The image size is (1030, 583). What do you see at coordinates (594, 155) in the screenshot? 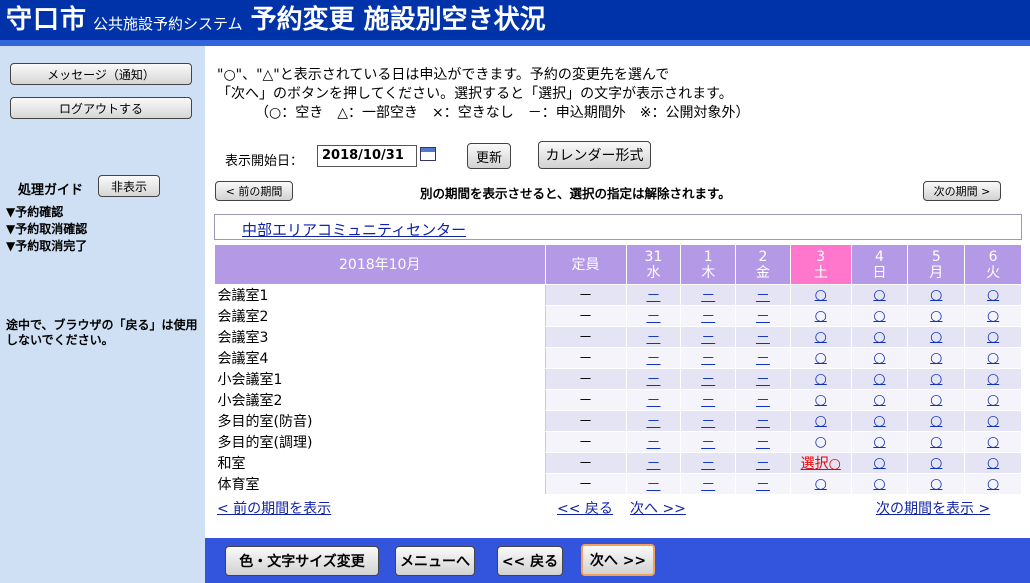
I see `calendar-format-button: カレンダー形式` at bounding box center [594, 155].